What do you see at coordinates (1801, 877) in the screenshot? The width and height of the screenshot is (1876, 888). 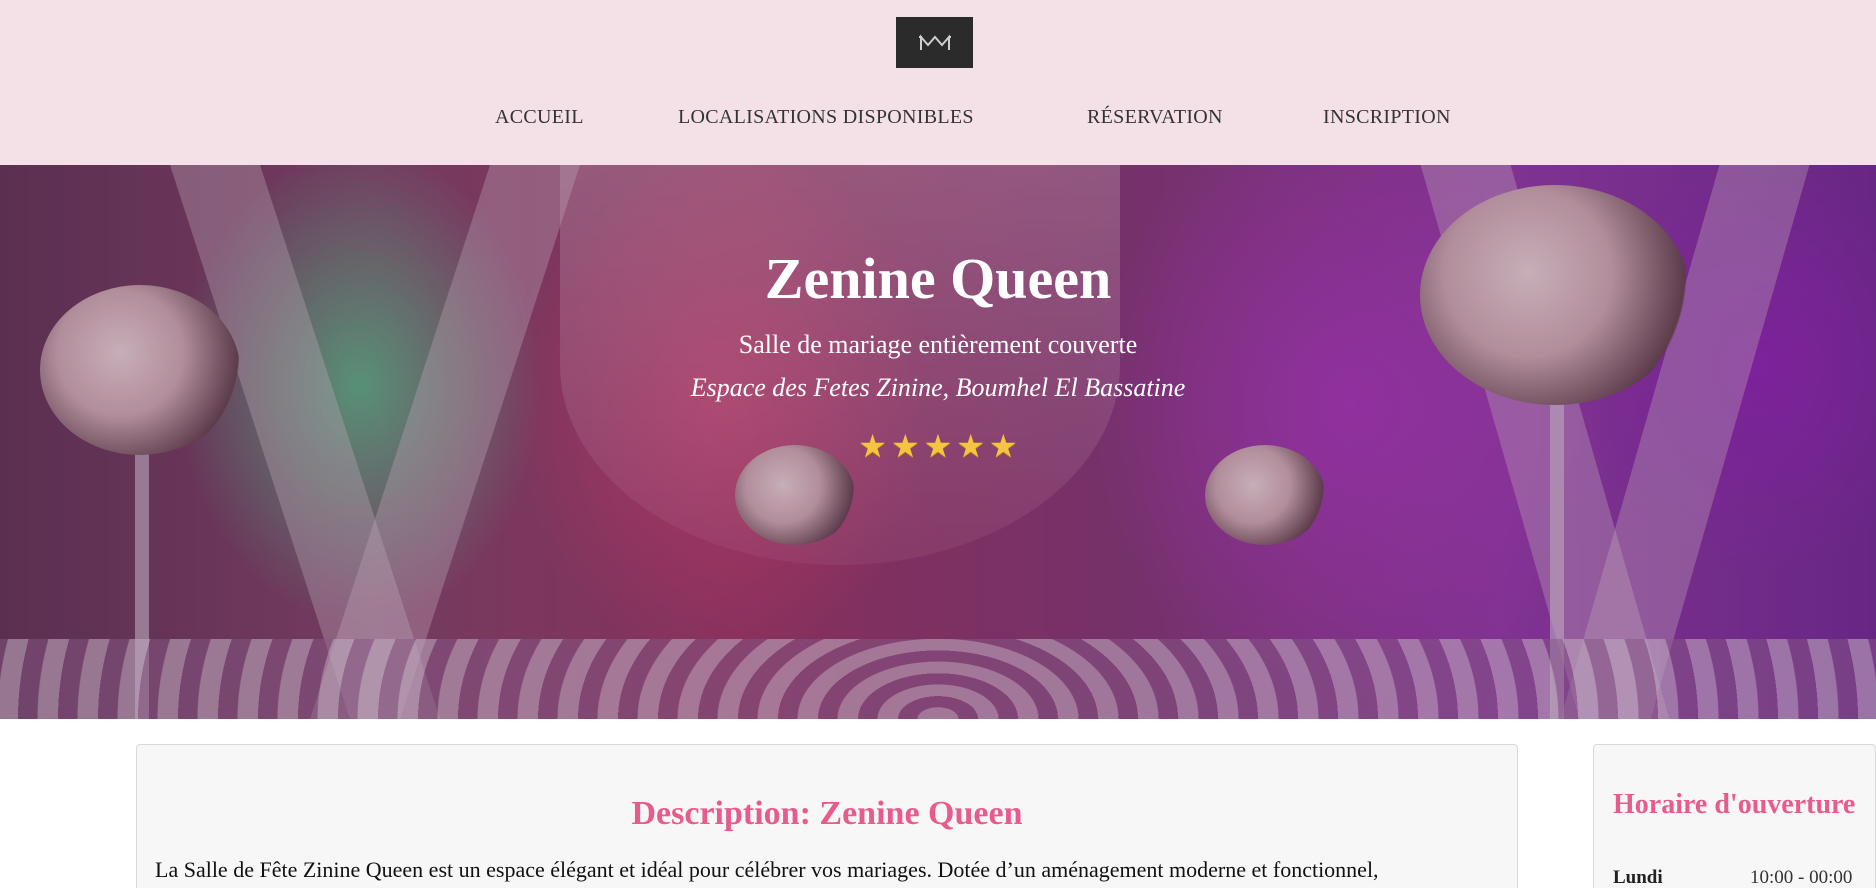 I see `hours-time: 10:00 - 00:00` at bounding box center [1801, 877].